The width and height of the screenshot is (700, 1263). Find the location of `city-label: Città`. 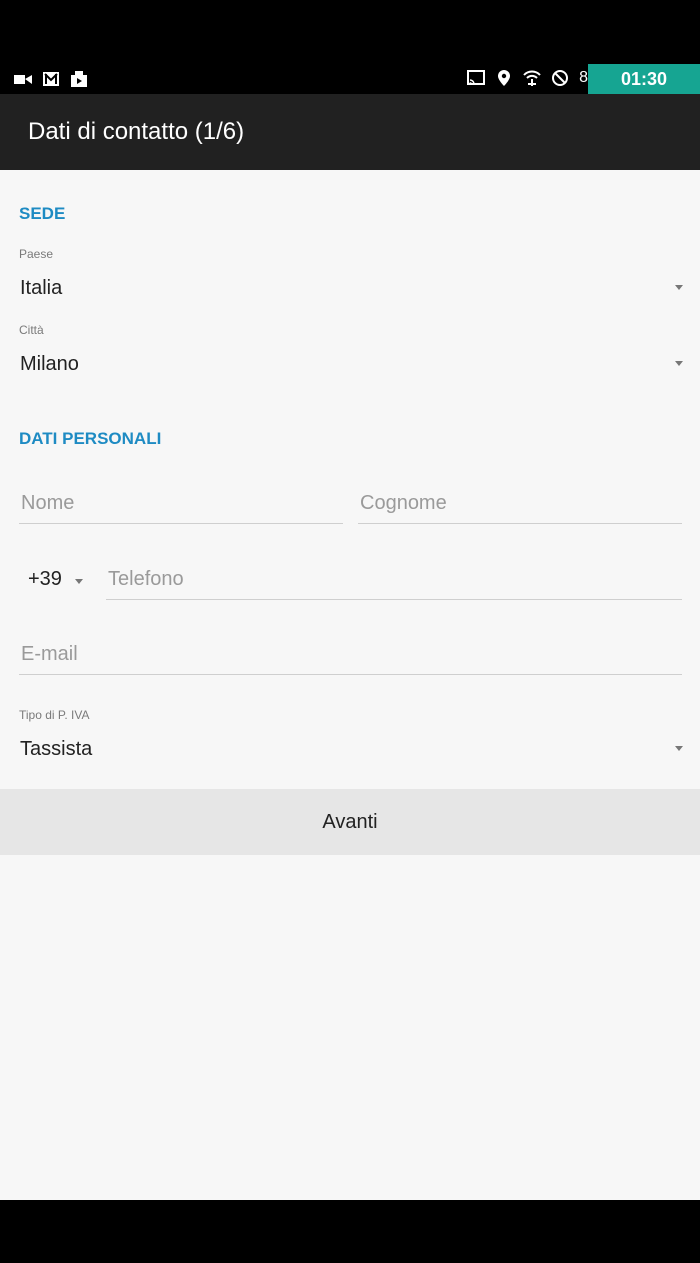

city-label: Città is located at coordinates (31, 330).